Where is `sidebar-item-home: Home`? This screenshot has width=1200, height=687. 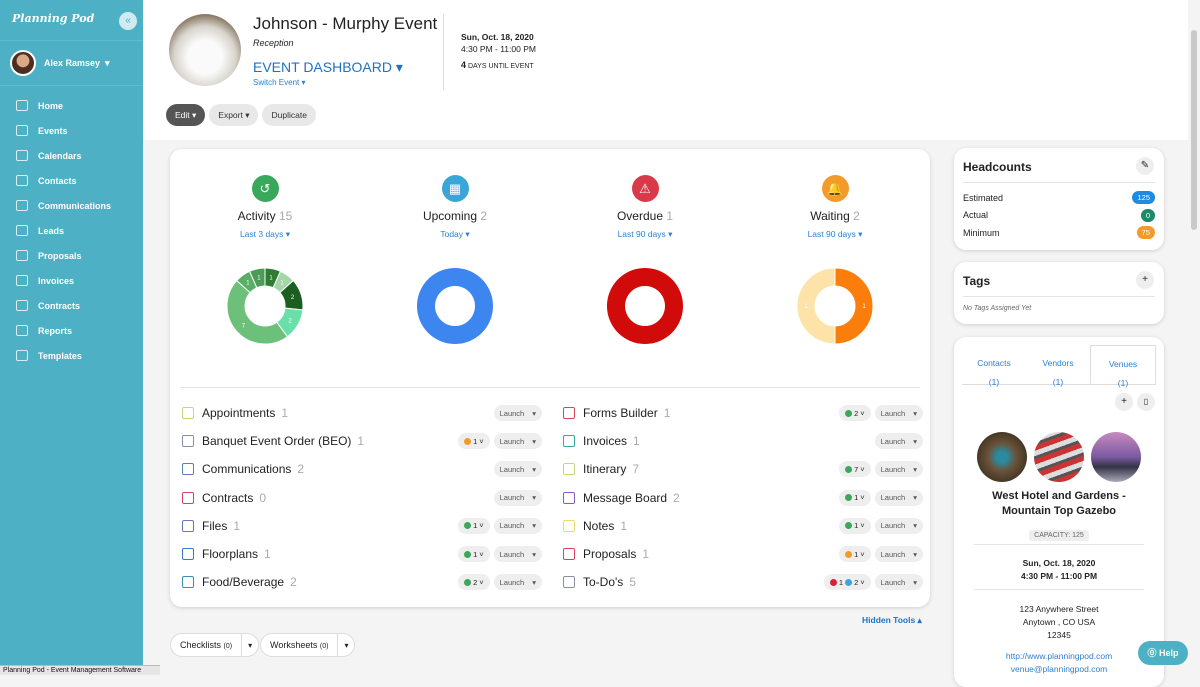 sidebar-item-home: Home is located at coordinates (71, 105).